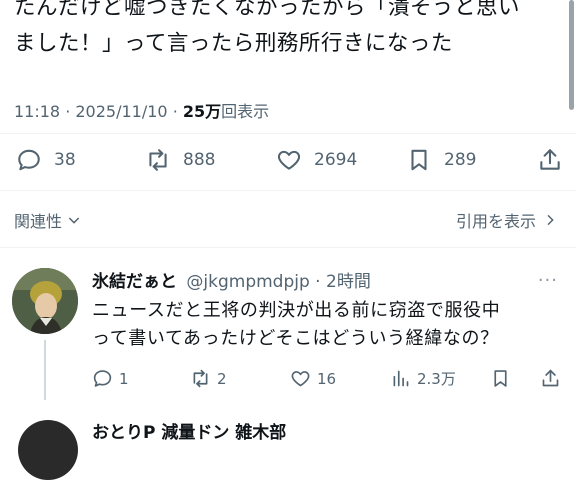 The image size is (576, 480). Describe the element at coordinates (124, 378) in the screenshot. I see `reply-reply-count: 1` at that location.